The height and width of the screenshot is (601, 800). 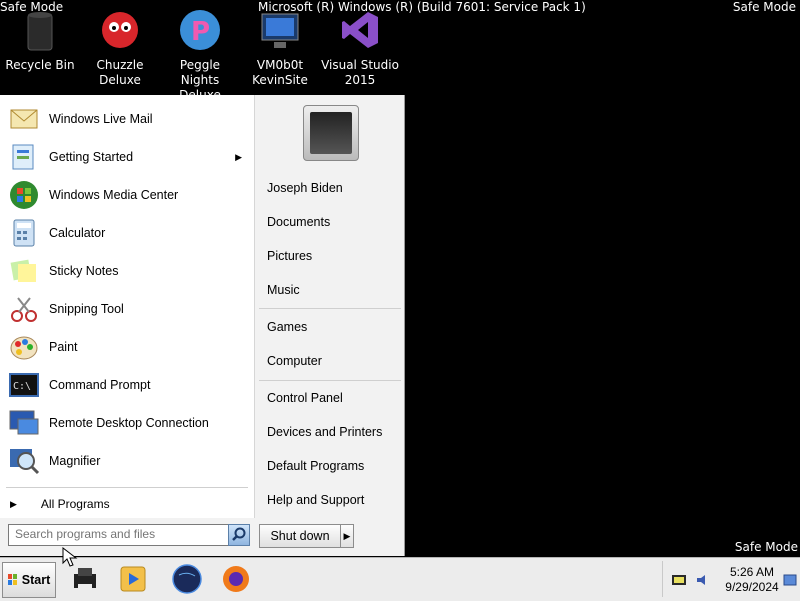 I want to click on start-button: Start, so click(x=29, y=580).